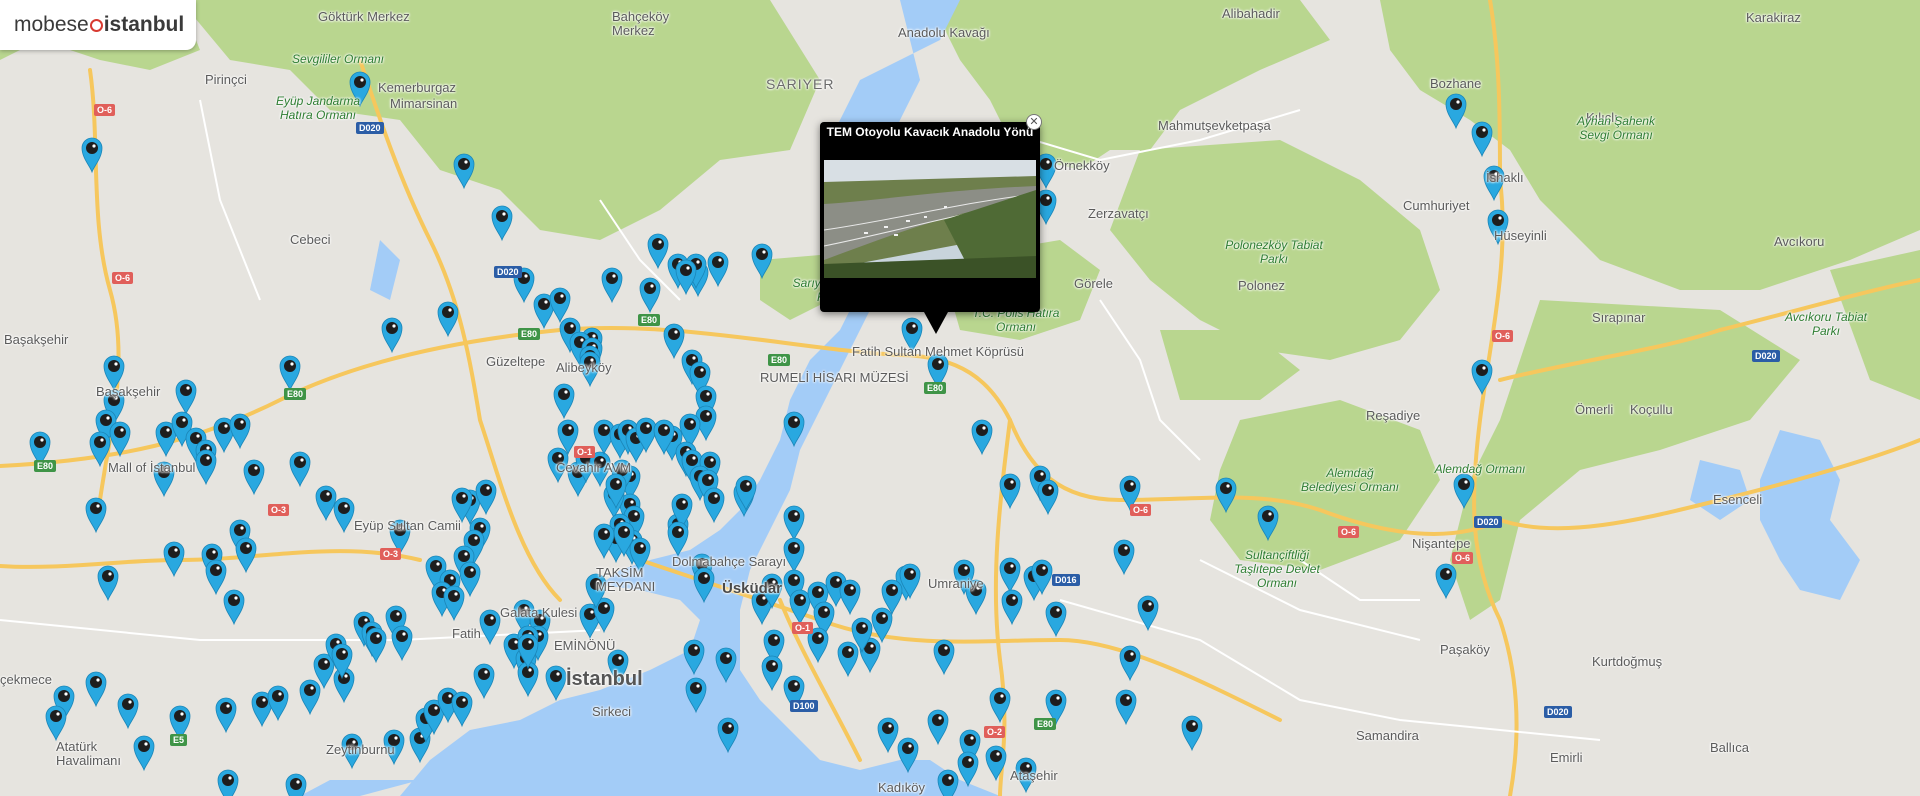 This screenshot has height=796, width=1920. Describe the element at coordinates (593, 467) in the screenshot. I see `map-label: Cevahir AVM` at that location.